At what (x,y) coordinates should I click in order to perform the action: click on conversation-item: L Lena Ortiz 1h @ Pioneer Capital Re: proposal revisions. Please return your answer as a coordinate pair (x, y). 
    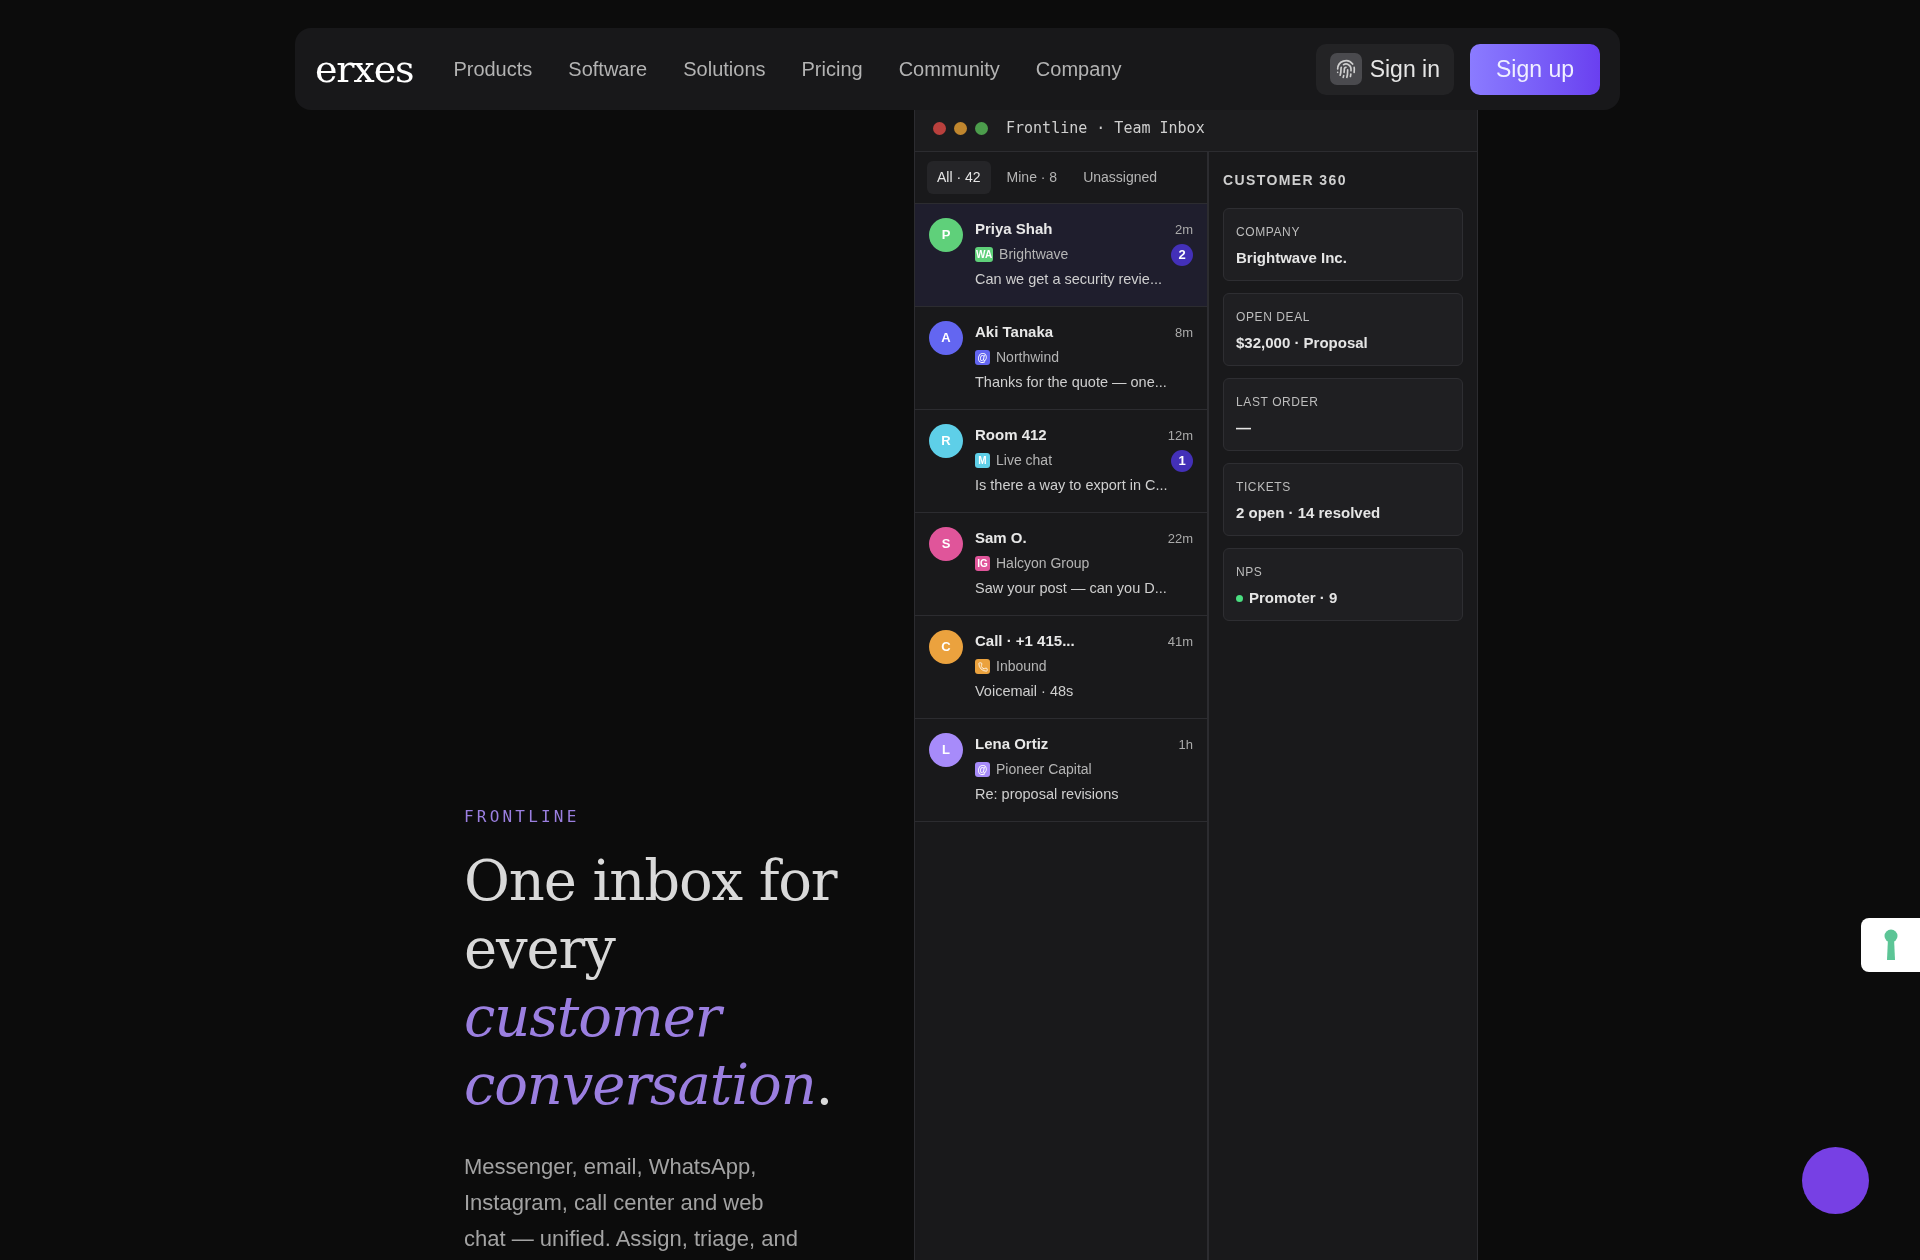
    Looking at the image, I should click on (1061, 770).